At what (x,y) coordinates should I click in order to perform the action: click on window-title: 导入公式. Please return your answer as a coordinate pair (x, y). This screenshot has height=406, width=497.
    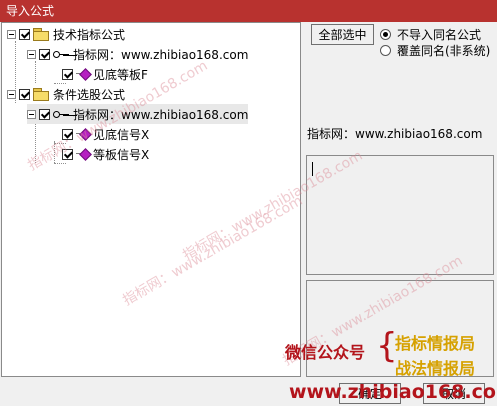
    Looking at the image, I should click on (30, 11).